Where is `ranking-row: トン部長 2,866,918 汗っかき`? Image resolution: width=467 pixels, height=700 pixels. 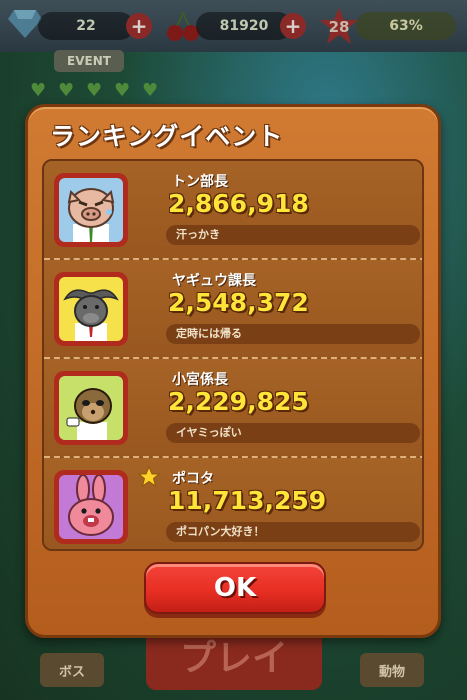 ranking-row: トン部長 2,866,918 汗っかき is located at coordinates (233, 210).